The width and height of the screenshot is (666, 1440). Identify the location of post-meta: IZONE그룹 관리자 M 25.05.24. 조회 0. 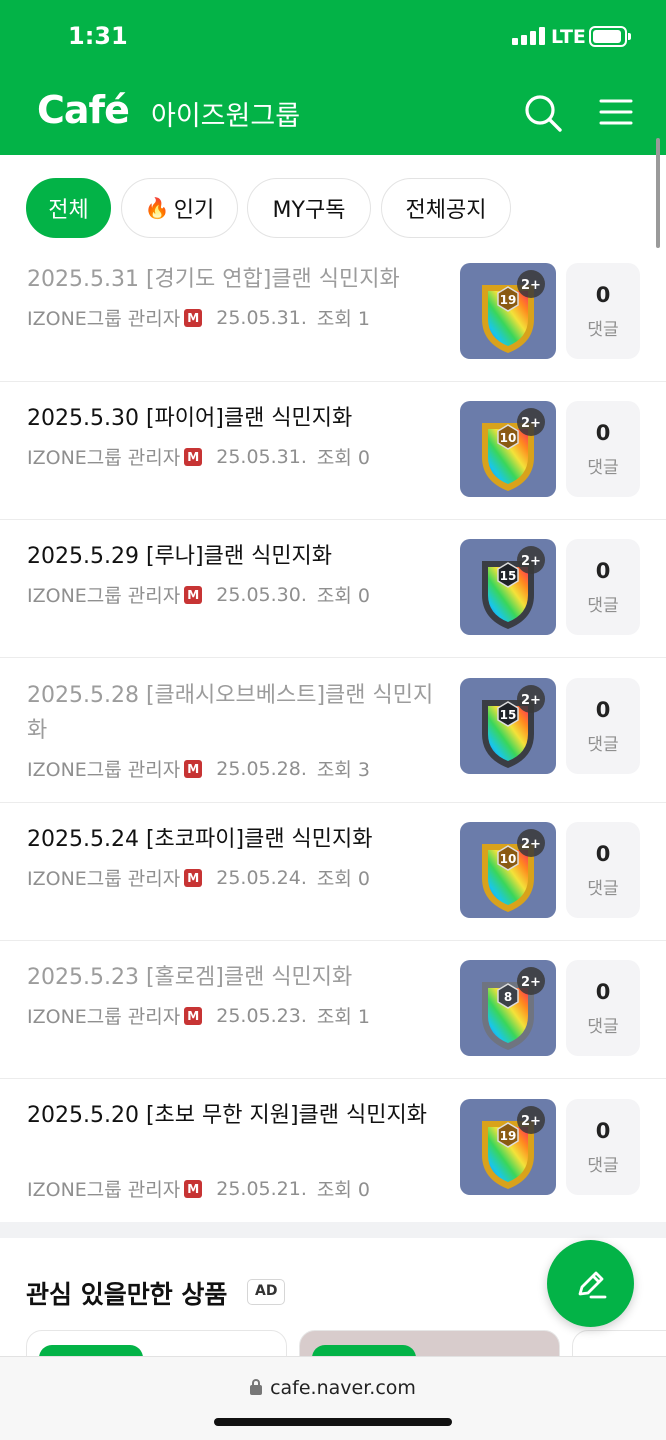
(198, 877).